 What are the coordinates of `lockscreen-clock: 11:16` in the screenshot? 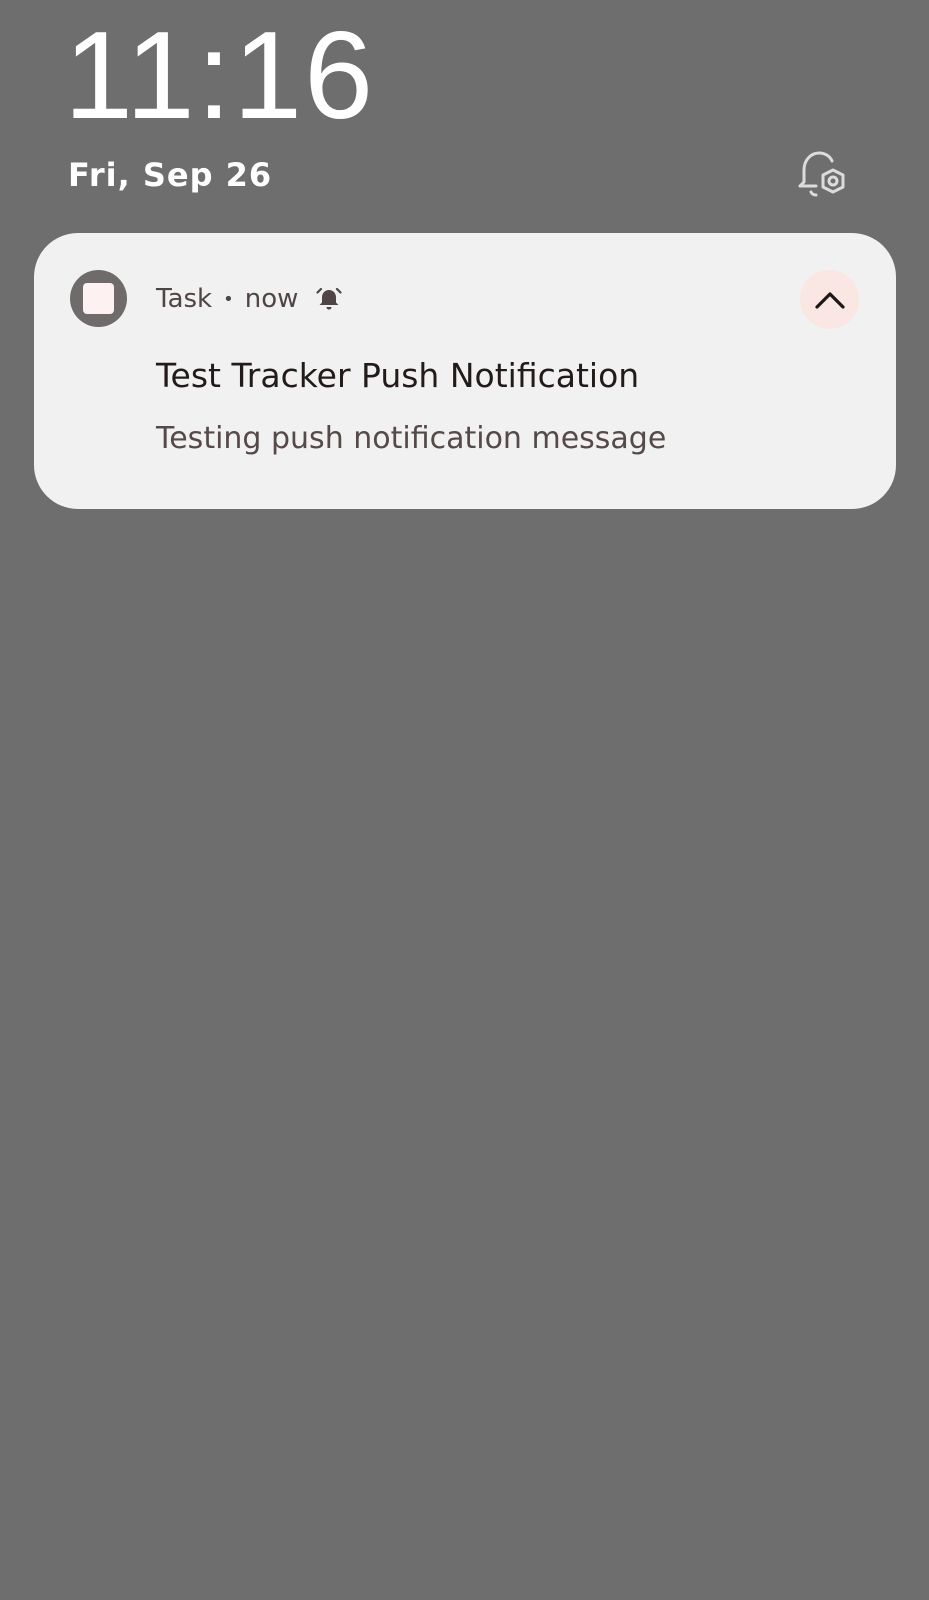 It's located at (220, 76).